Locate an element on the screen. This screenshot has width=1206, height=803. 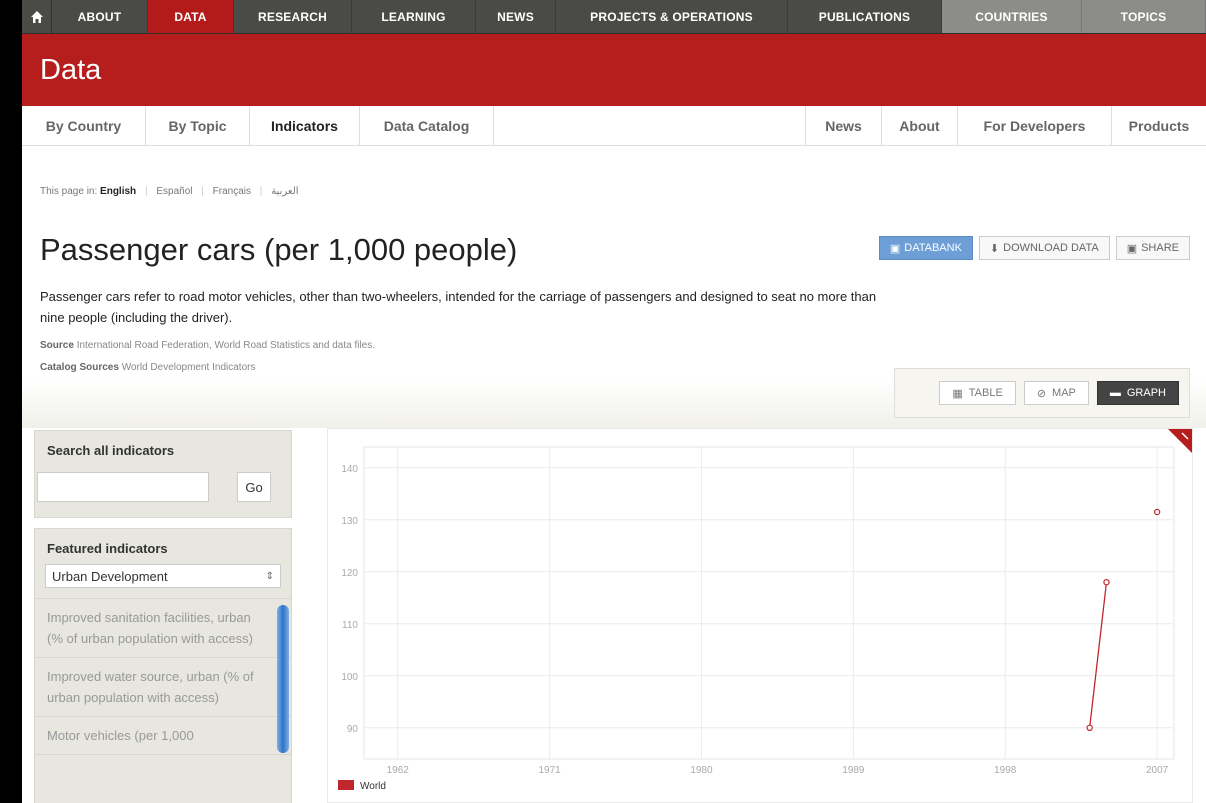
x-tick-label: 1980 is located at coordinates (701, 770).